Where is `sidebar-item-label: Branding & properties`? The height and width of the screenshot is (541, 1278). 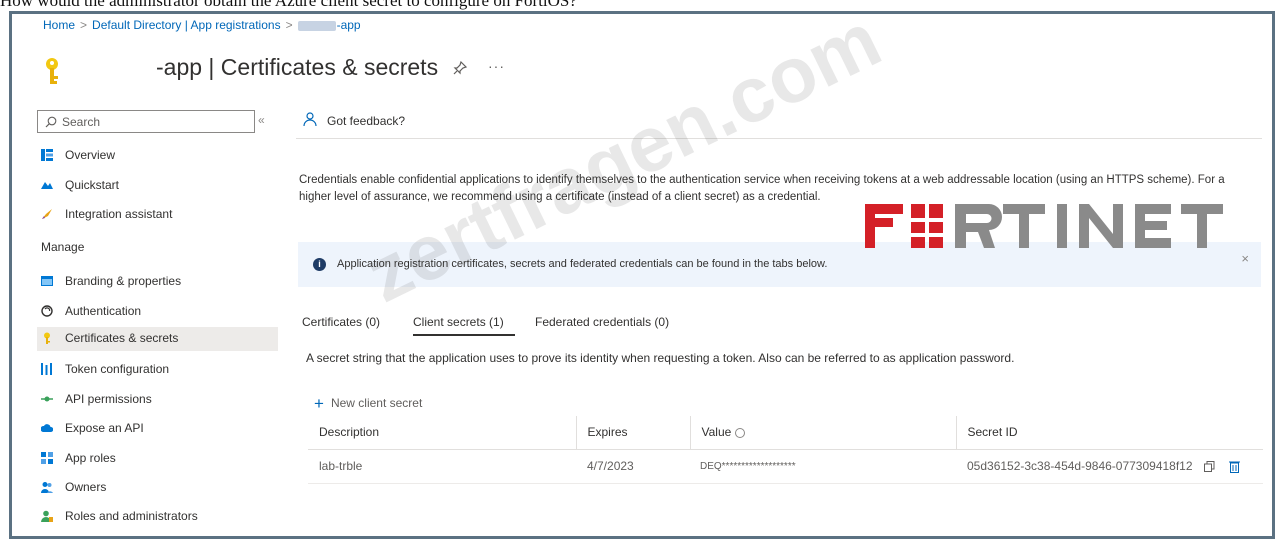
sidebar-item-label: Branding & properties is located at coordinates (123, 281).